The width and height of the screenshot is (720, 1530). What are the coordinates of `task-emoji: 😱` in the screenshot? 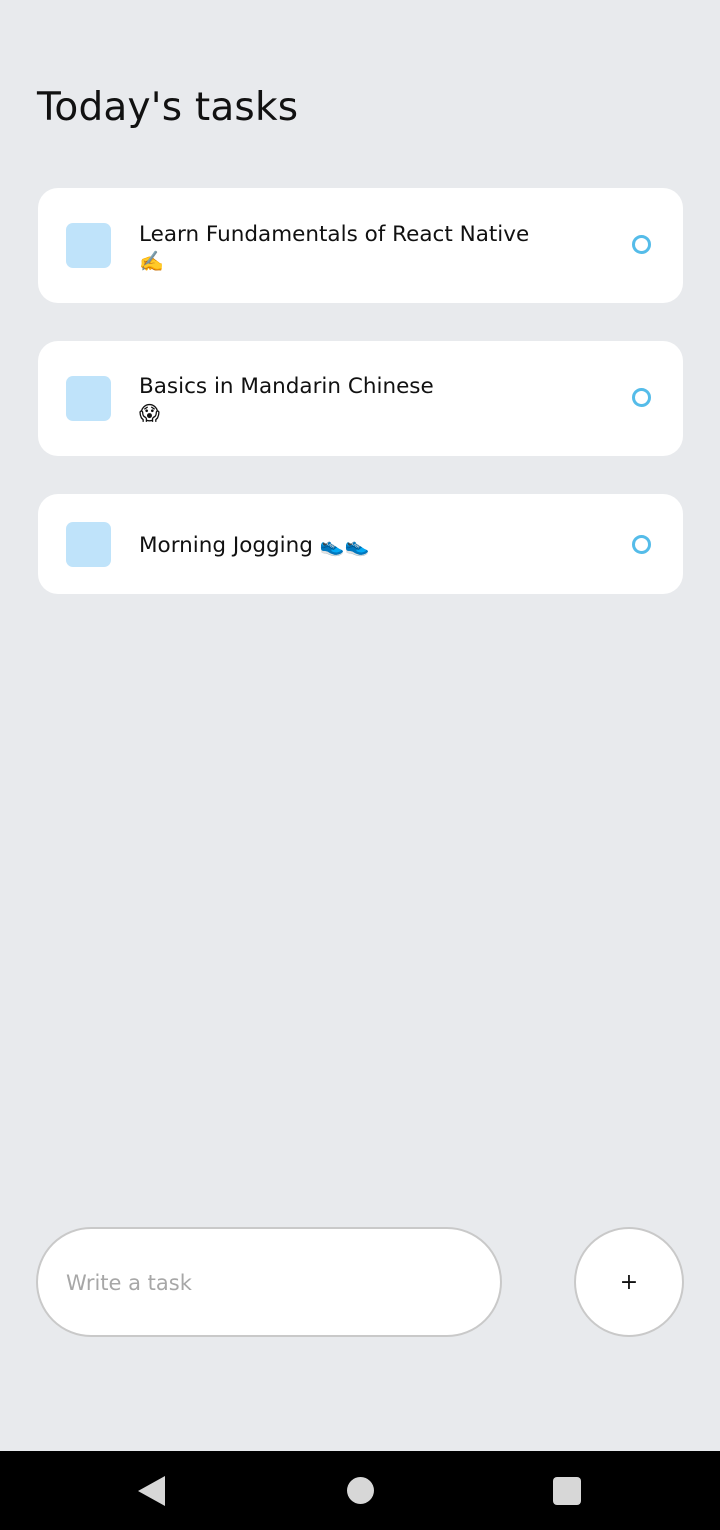 It's located at (149, 413).